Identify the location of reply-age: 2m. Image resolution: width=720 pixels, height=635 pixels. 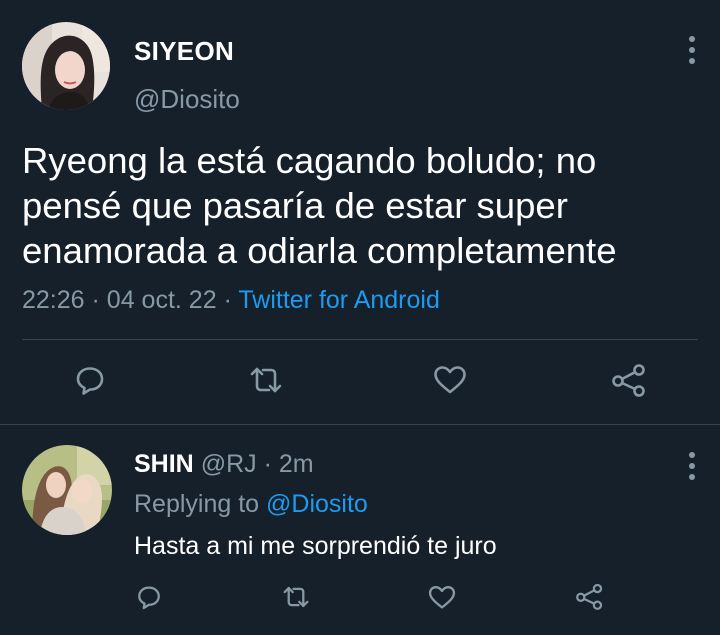
(296, 464).